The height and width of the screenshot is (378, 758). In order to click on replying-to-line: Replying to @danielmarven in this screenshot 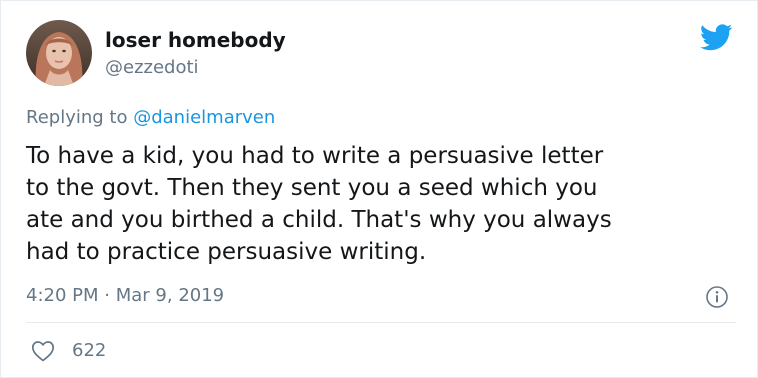, I will do `click(150, 118)`.